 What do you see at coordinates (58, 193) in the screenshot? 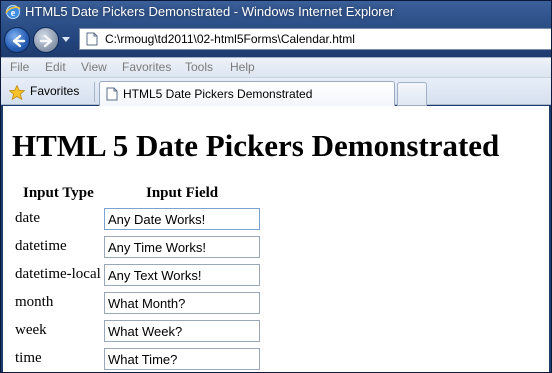
I see `column-header-input-type: Input Type` at bounding box center [58, 193].